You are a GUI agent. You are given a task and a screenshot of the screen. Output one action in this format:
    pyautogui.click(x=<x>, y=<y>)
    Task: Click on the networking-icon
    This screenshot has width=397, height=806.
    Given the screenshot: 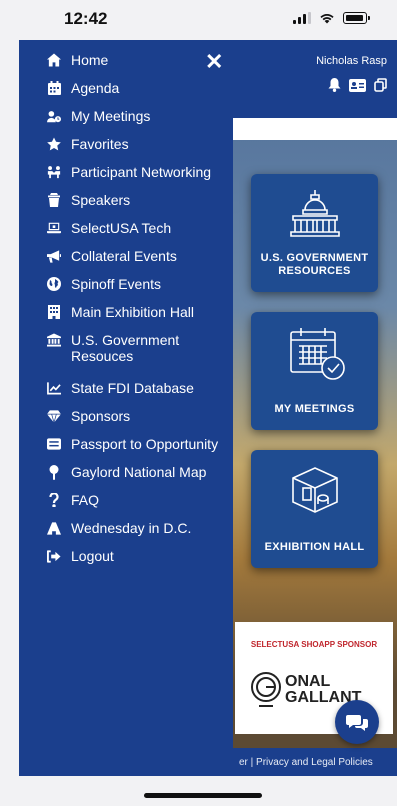 What is the action you would take?
    pyautogui.click(x=54, y=172)
    